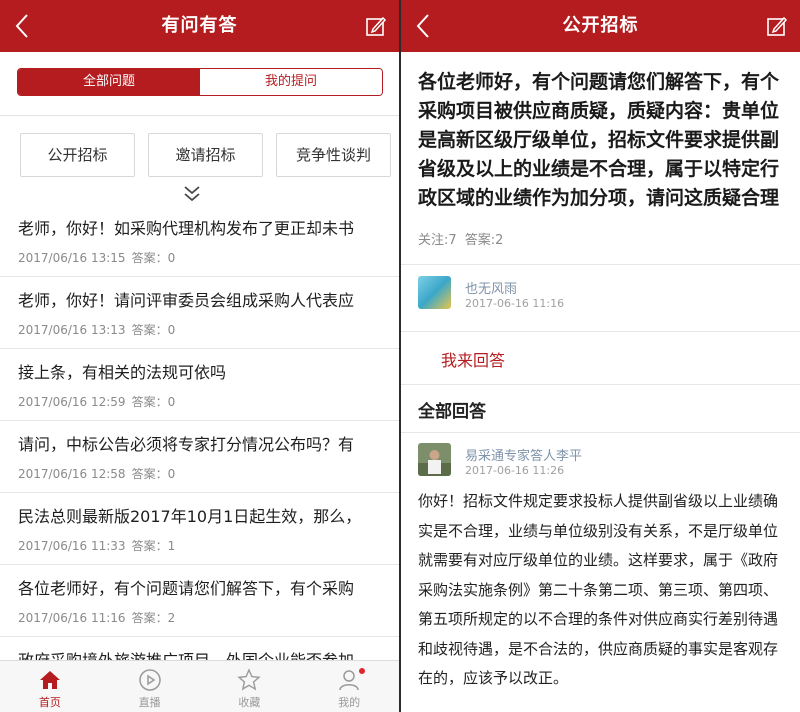 The image size is (800, 712). What do you see at coordinates (199, 385) in the screenshot?
I see `question-item: 接上条，有相关的法规可依吗 2017/06/16 12:59 答案：0` at bounding box center [199, 385].